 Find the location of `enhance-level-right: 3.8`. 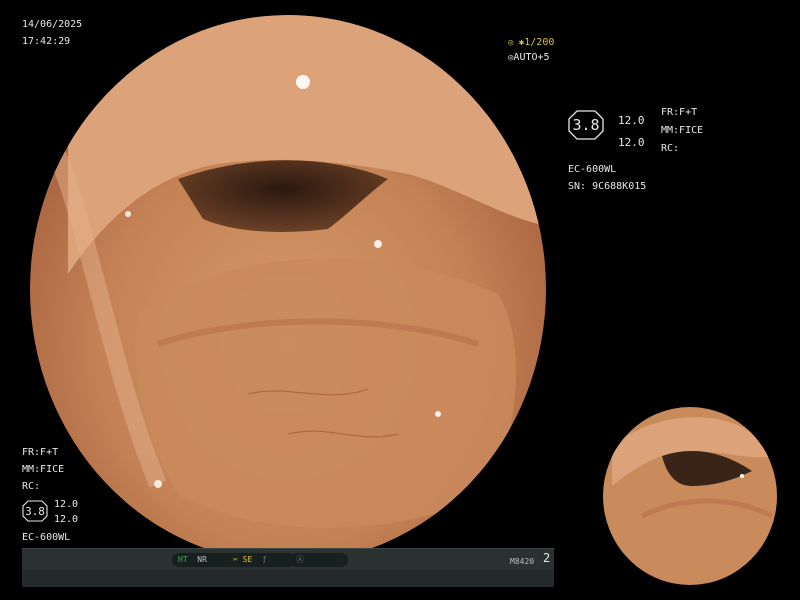

enhance-level-right: 3.8 is located at coordinates (586, 125).